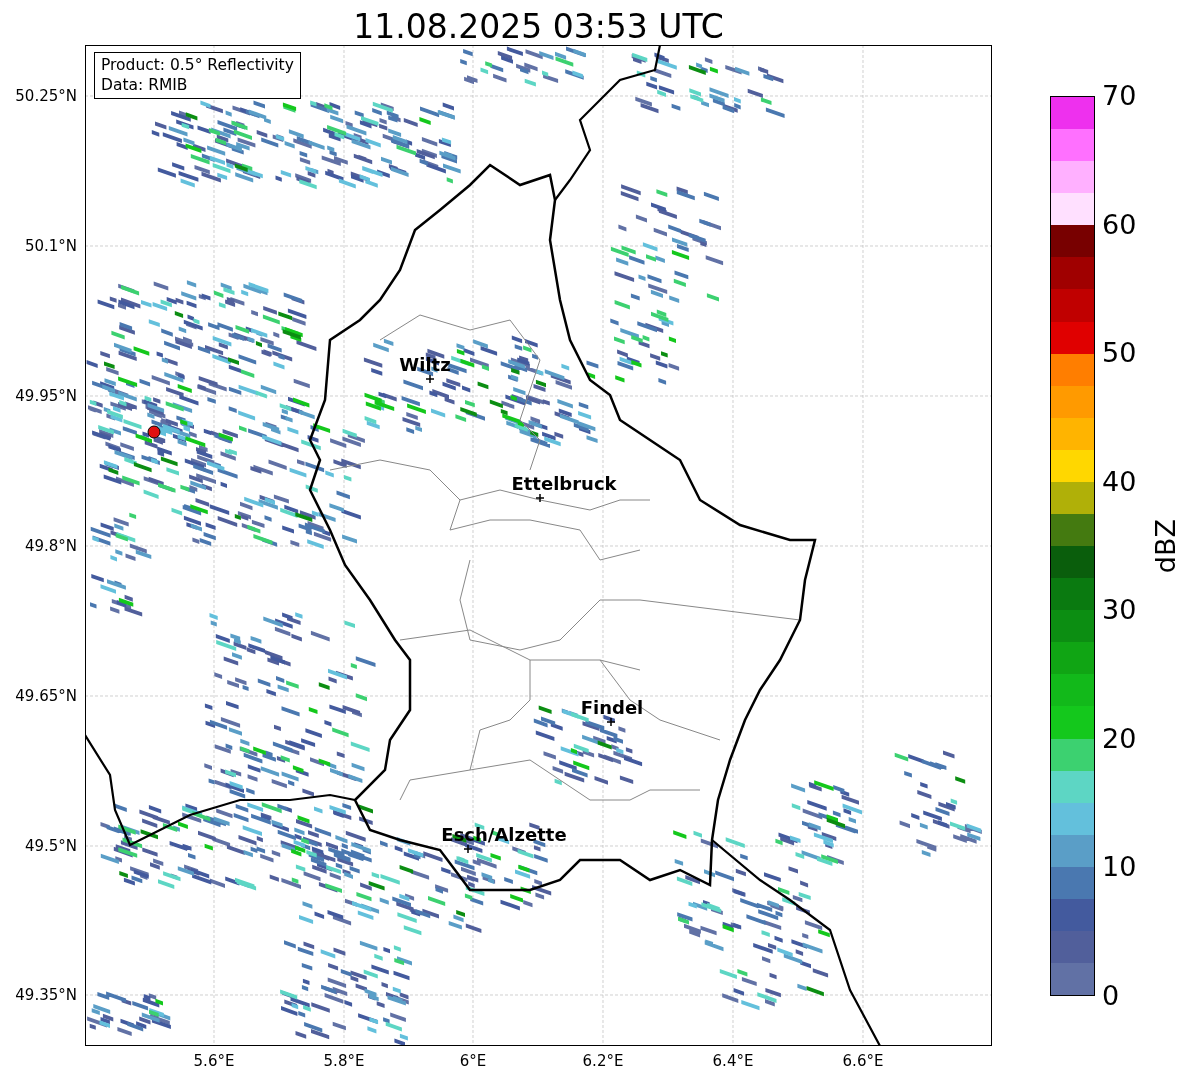 Image resolution: width=1184 pixels, height=1081 pixels. What do you see at coordinates (50, 246) in the screenshot?
I see `axis-tick-label: 50.1°N` at bounding box center [50, 246].